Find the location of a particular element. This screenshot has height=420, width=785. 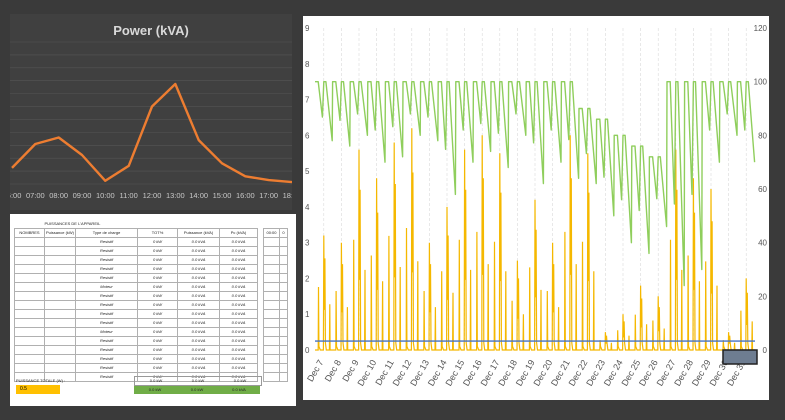

range-scrollbar-handle is located at coordinates (740, 357).